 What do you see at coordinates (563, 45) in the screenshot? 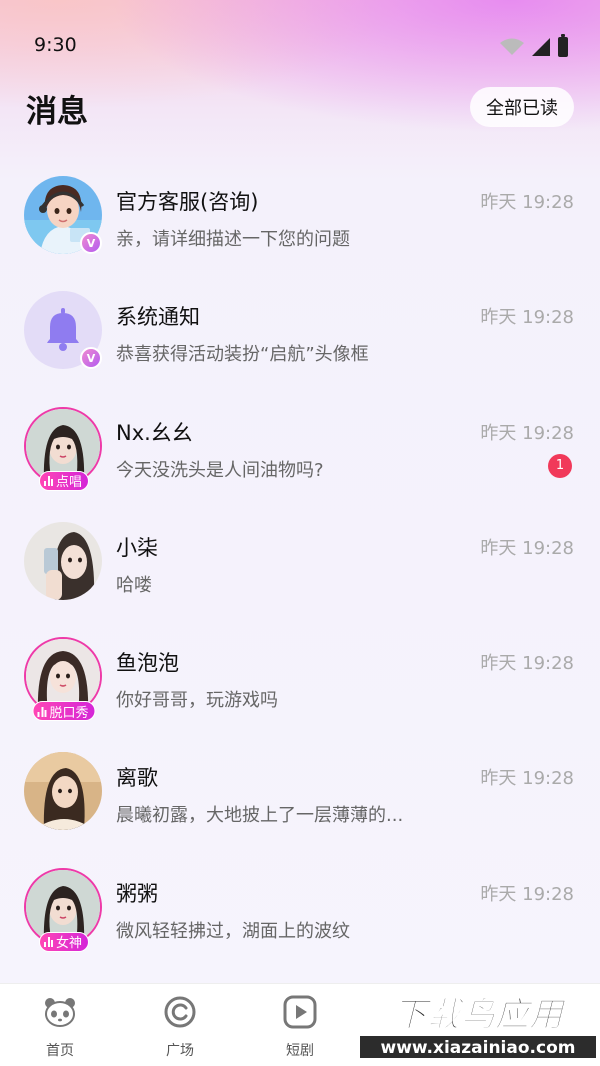
I see `battery-icon` at bounding box center [563, 45].